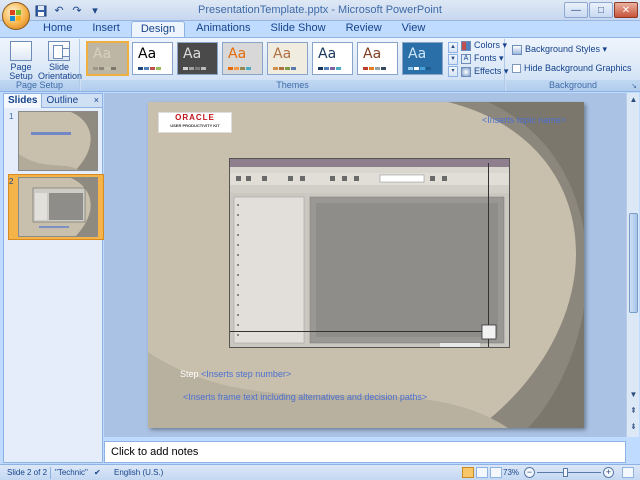  What do you see at coordinates (53, 278) in the screenshot?
I see `slides-pane: Slides Outline × 1 2` at bounding box center [53, 278].